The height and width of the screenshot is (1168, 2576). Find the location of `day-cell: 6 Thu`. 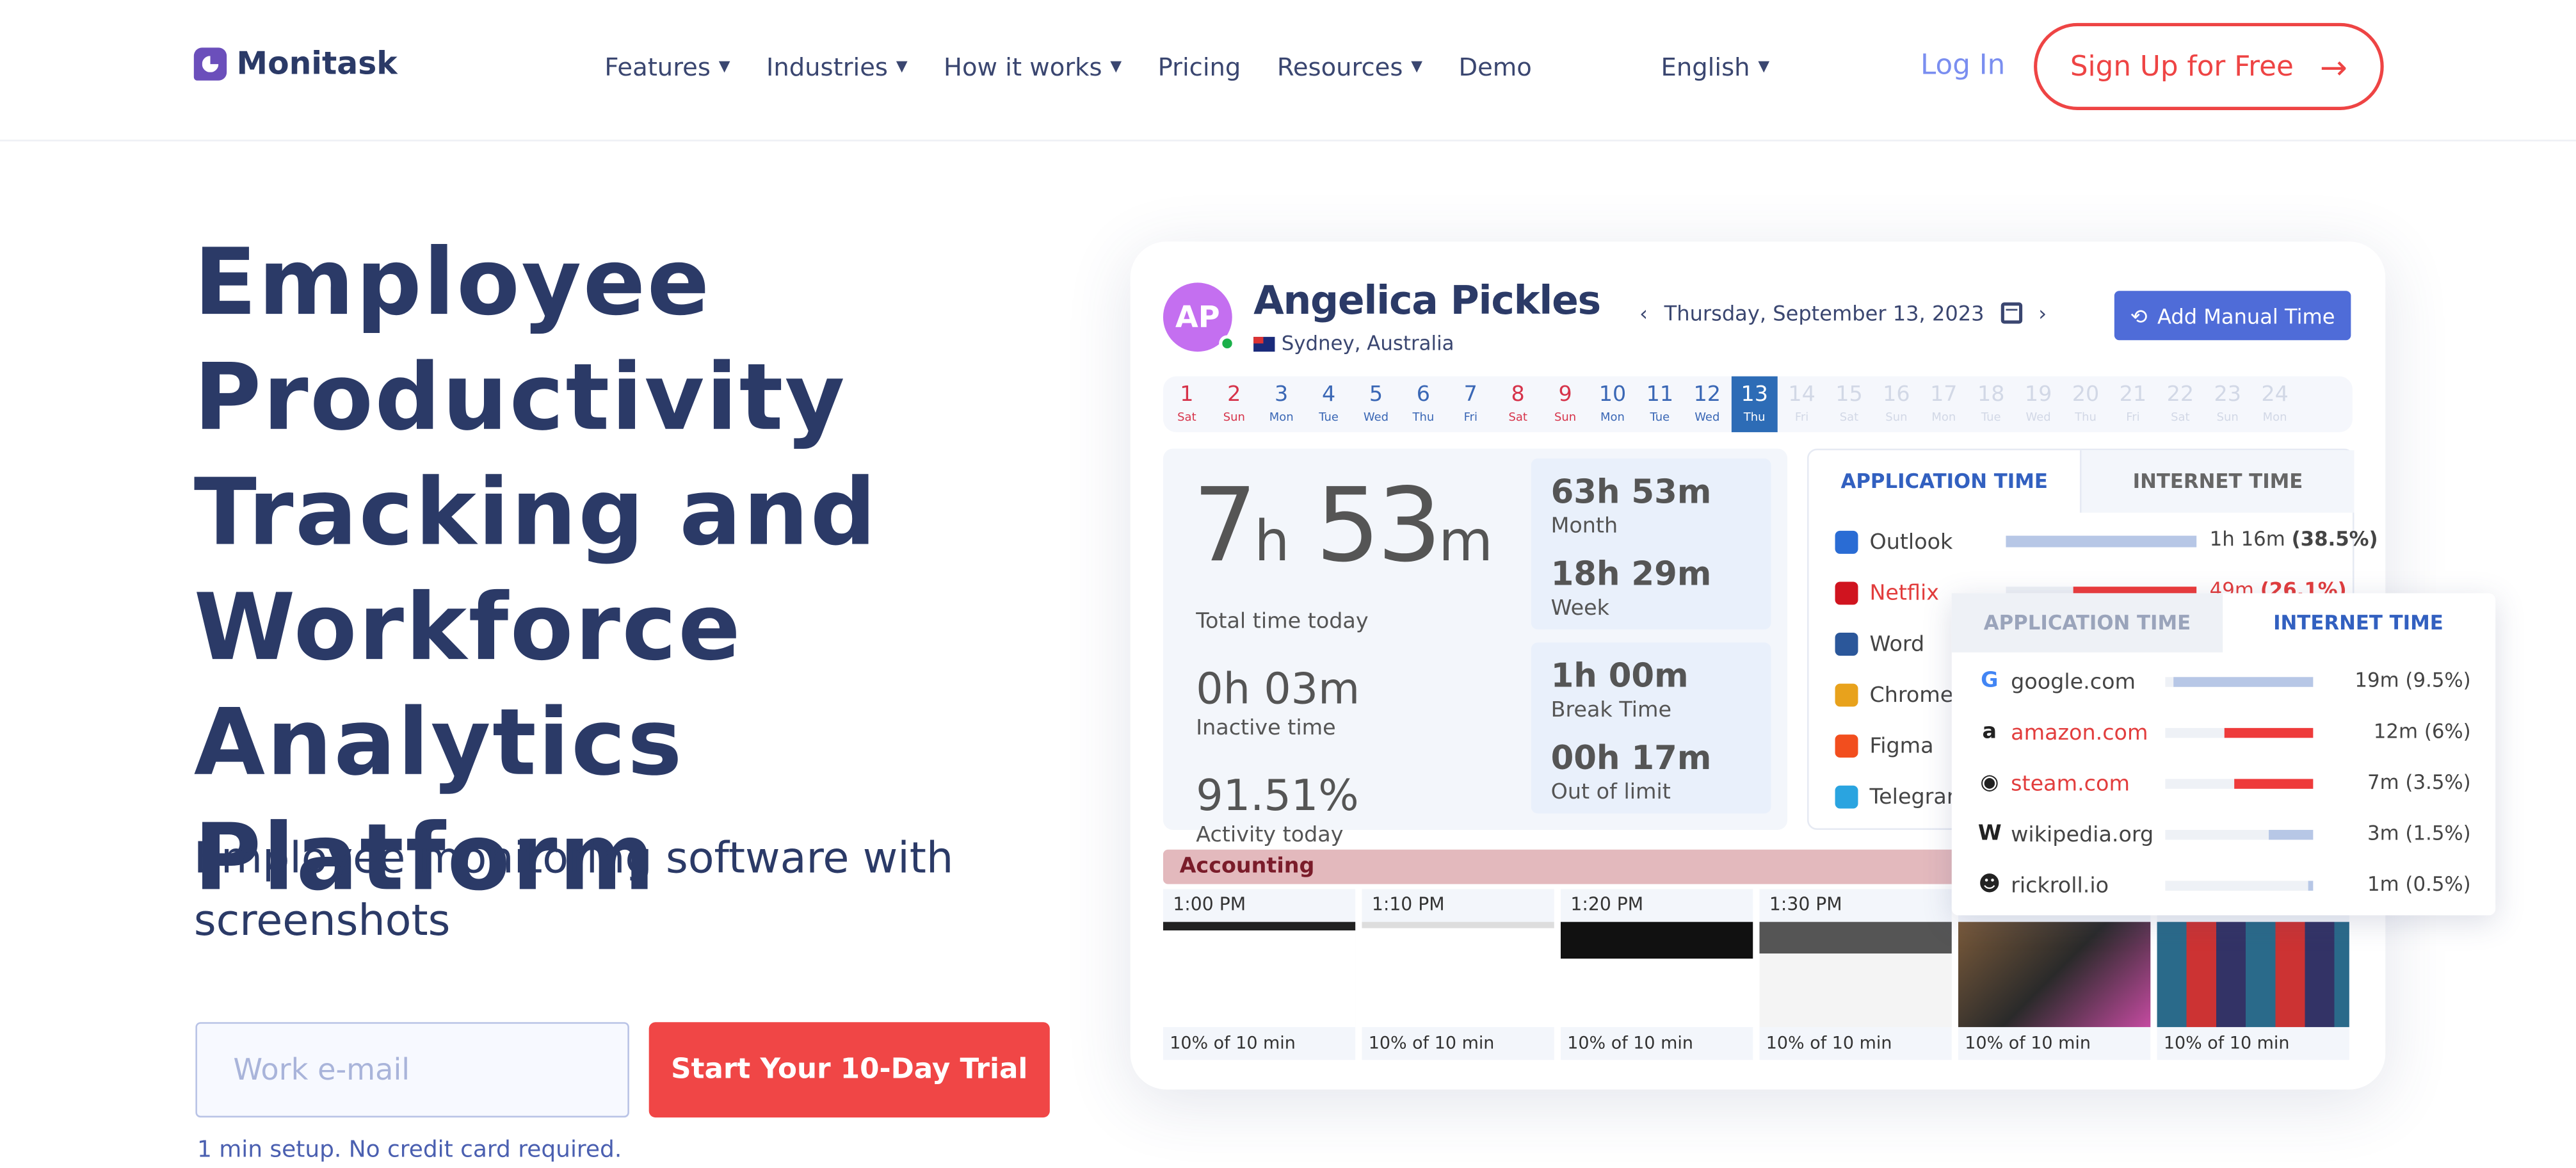

day-cell: 6 Thu is located at coordinates (1423, 404).